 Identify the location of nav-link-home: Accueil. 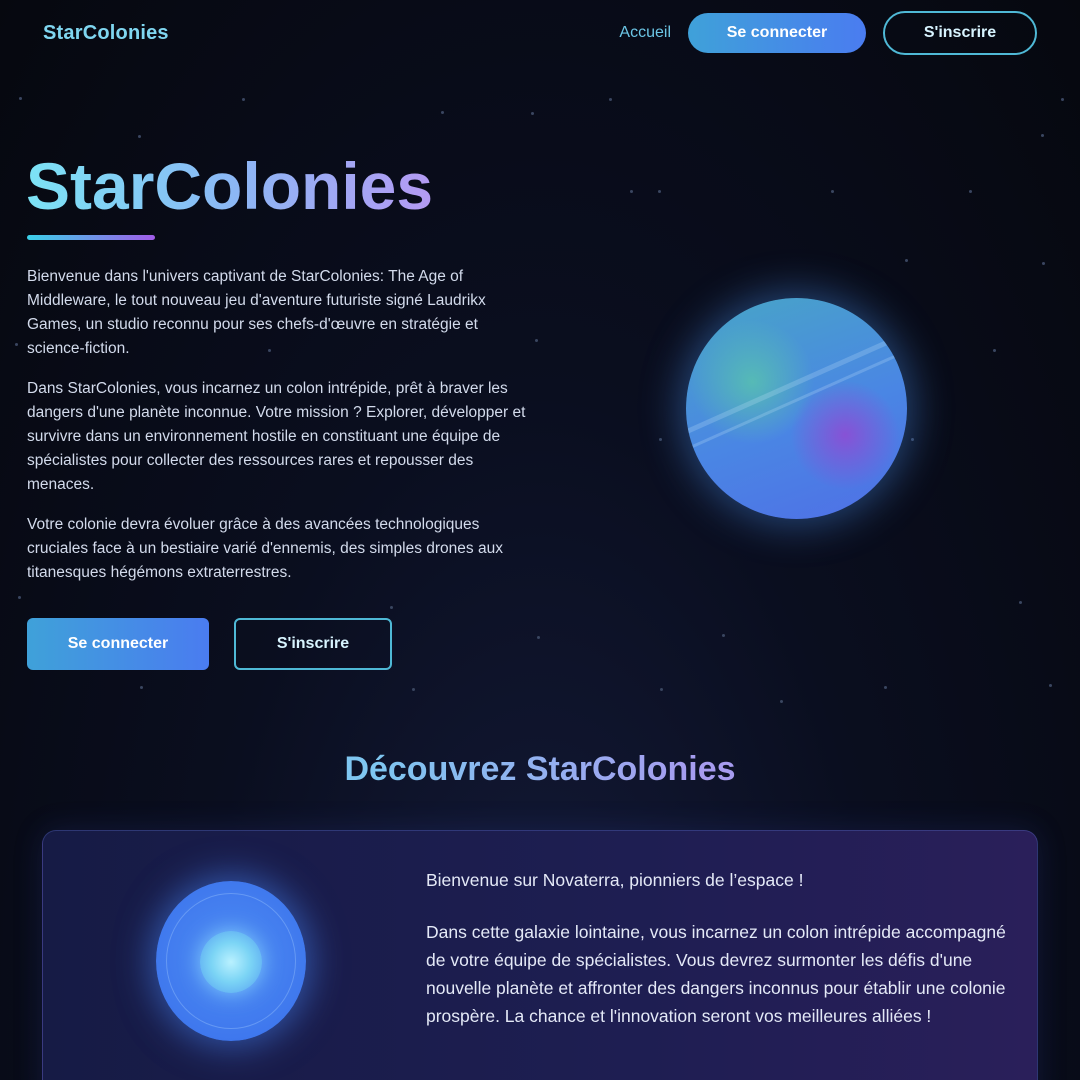
(645, 33).